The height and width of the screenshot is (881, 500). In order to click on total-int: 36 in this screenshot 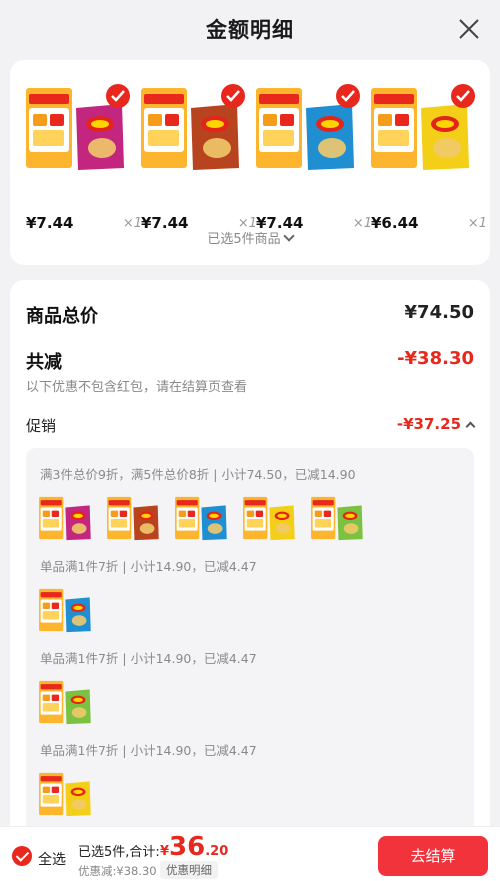, I will do `click(187, 847)`.